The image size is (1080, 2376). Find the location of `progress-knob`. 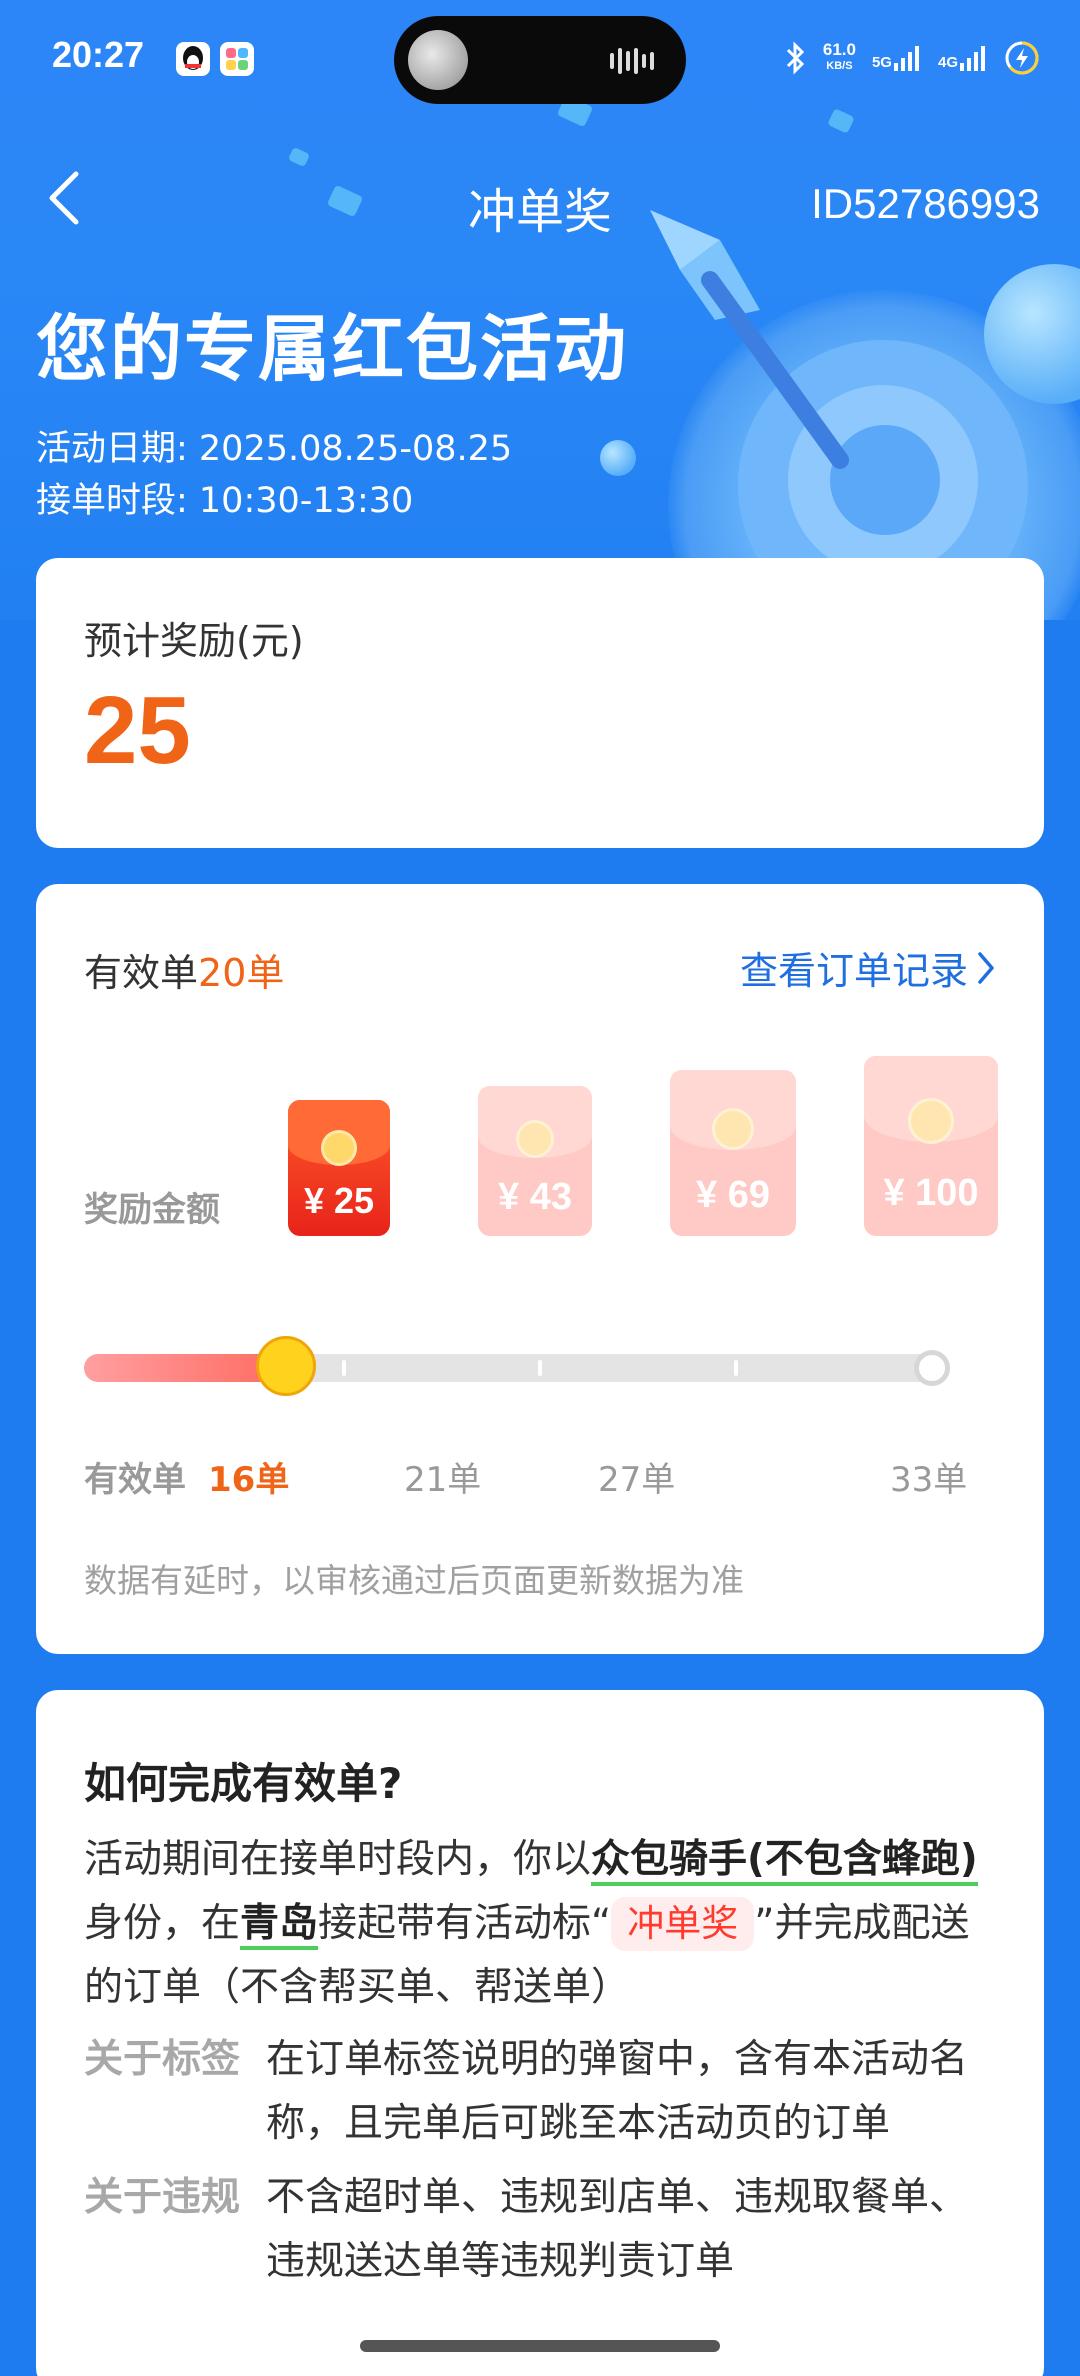

progress-knob is located at coordinates (286, 1366).